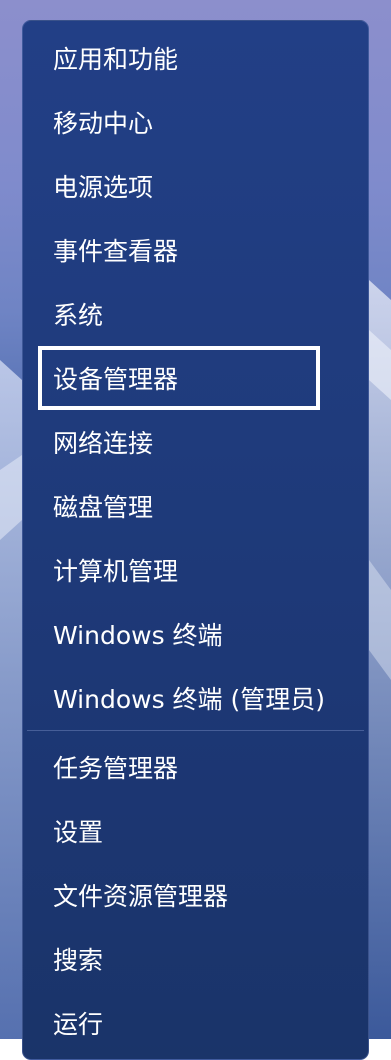 The width and height of the screenshot is (391, 1060). I want to click on menu-item-windows-terminal-admin: Windows 终端 (管理员), so click(189, 700).